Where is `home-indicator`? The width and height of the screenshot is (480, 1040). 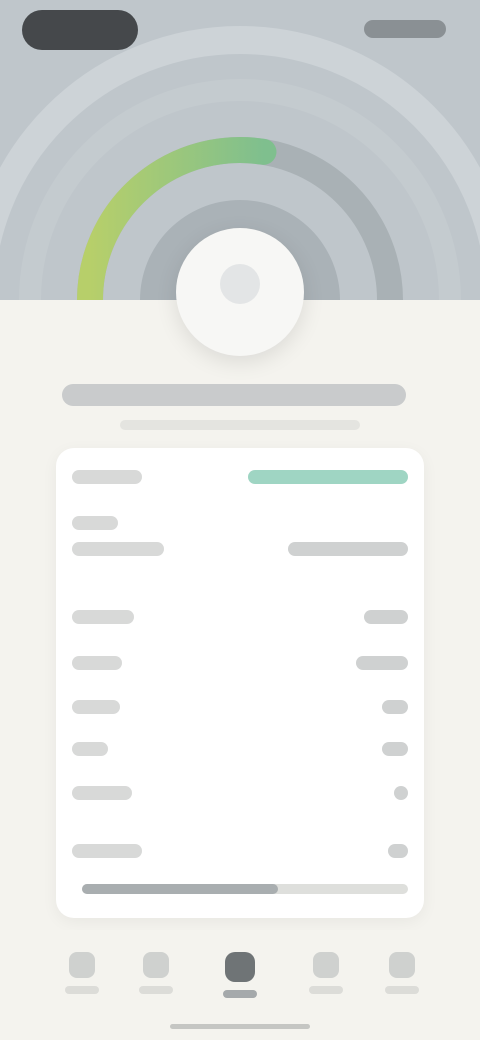 home-indicator is located at coordinates (240, 1026).